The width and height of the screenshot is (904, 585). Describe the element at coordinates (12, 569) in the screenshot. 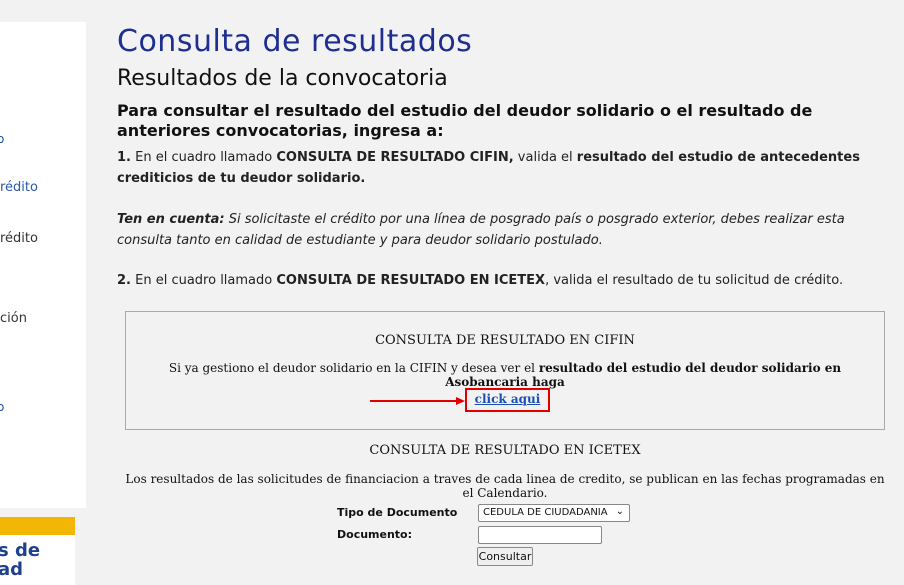

I see `banner-text-line2: ad` at that location.